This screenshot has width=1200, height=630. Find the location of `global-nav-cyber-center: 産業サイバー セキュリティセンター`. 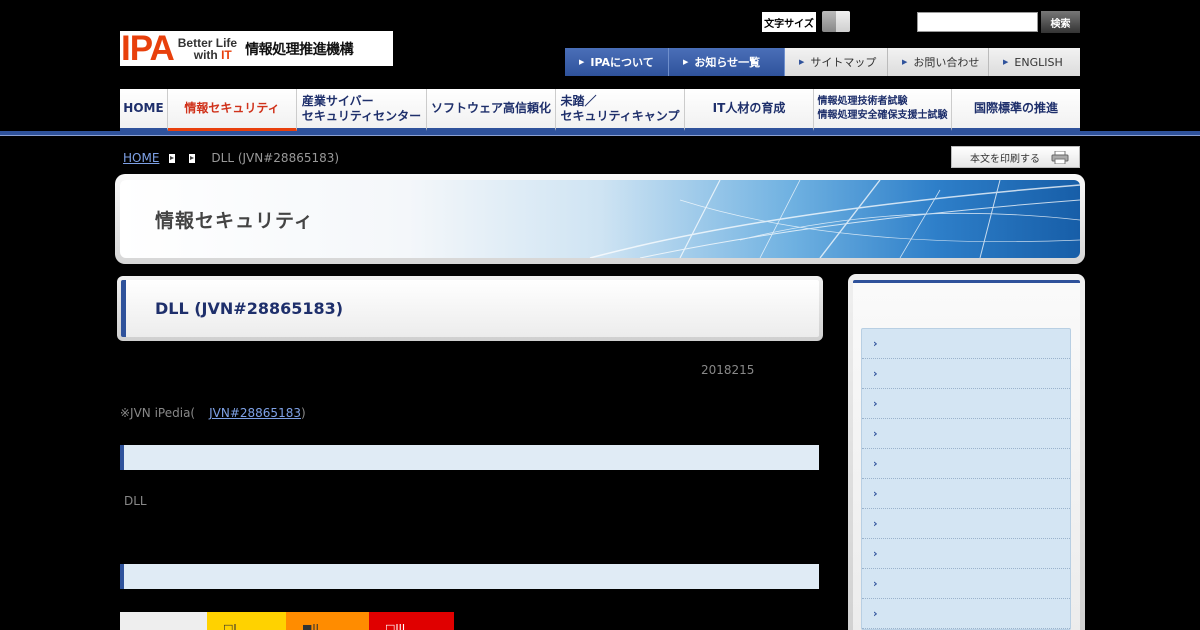

global-nav-cyber-center: 産業サイバー セキュリティセンター is located at coordinates (362, 110).